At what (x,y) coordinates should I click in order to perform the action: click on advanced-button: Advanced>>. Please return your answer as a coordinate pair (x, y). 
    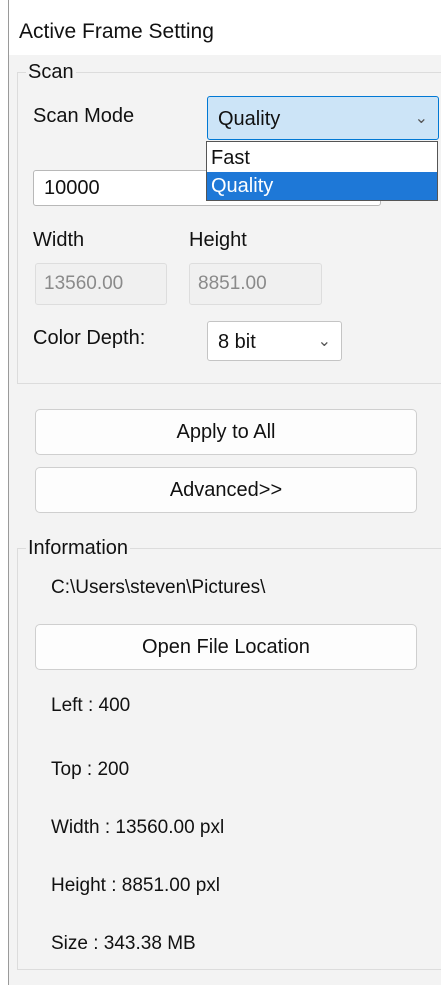
    Looking at the image, I should click on (226, 490).